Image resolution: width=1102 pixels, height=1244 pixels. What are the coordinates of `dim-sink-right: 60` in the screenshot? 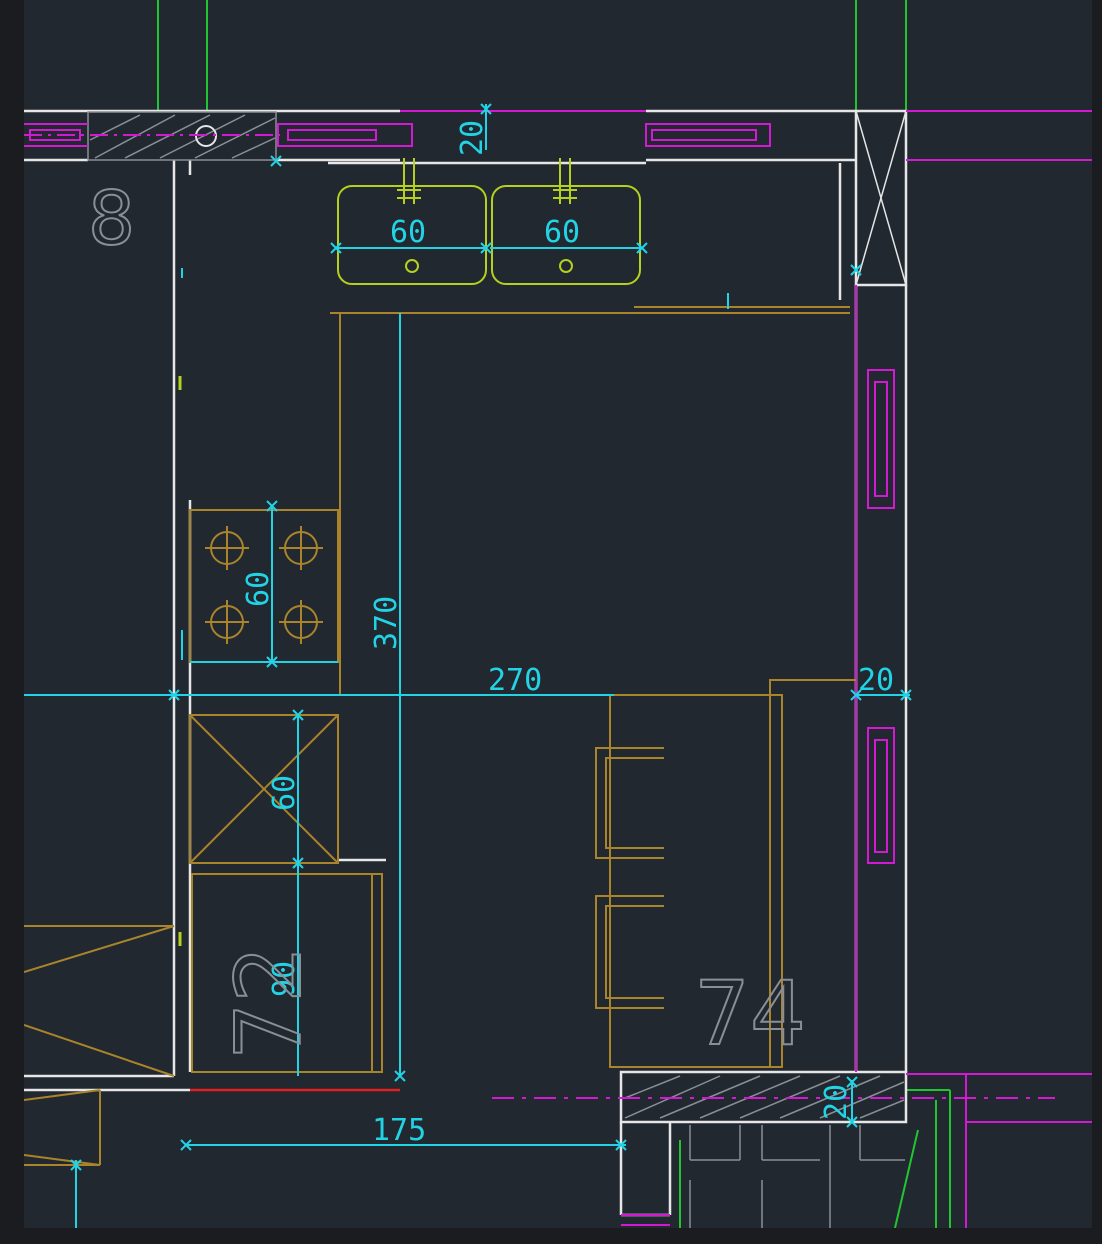 It's located at (562, 232).